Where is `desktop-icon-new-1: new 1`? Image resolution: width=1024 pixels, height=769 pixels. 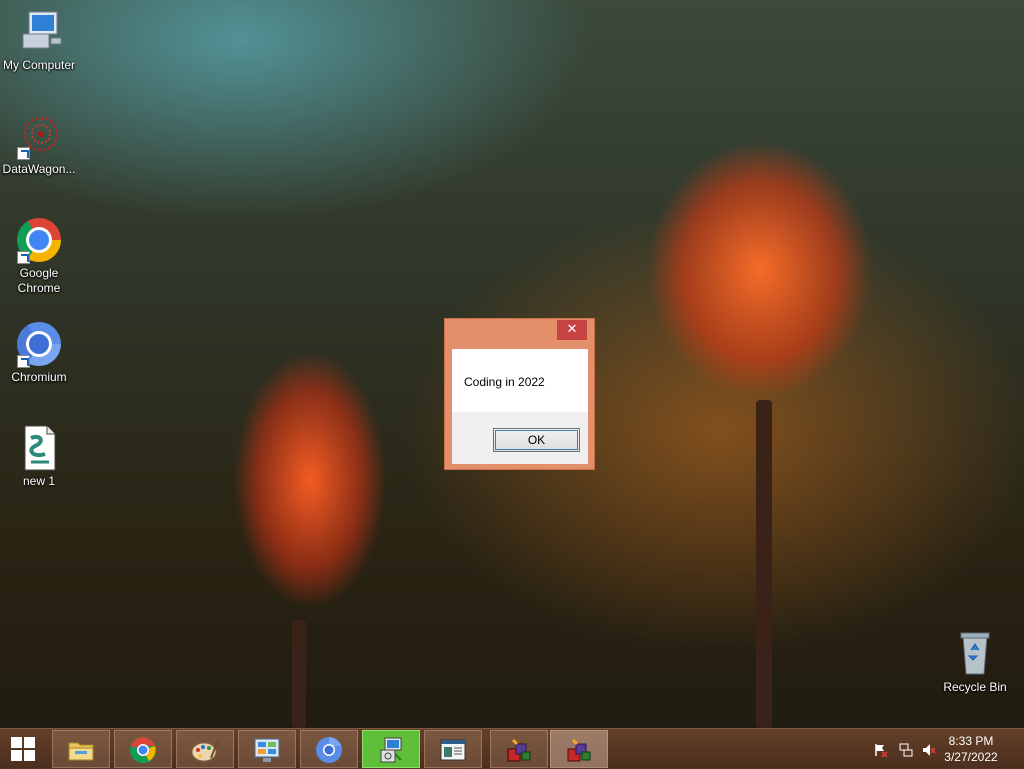
desktop-icon-new-1: new 1 is located at coordinates (39, 456).